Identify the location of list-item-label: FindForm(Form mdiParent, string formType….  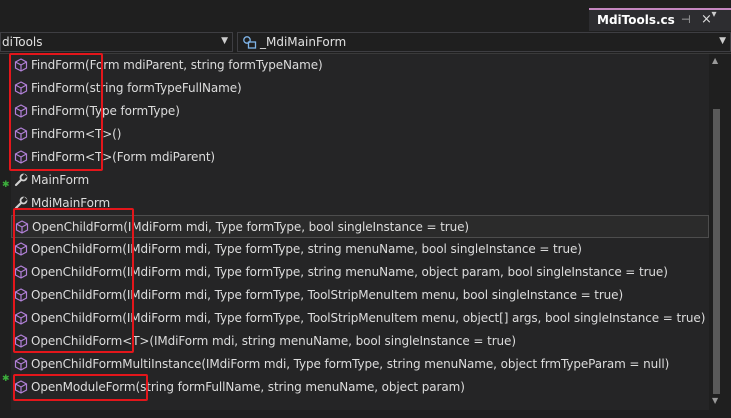
(177, 65).